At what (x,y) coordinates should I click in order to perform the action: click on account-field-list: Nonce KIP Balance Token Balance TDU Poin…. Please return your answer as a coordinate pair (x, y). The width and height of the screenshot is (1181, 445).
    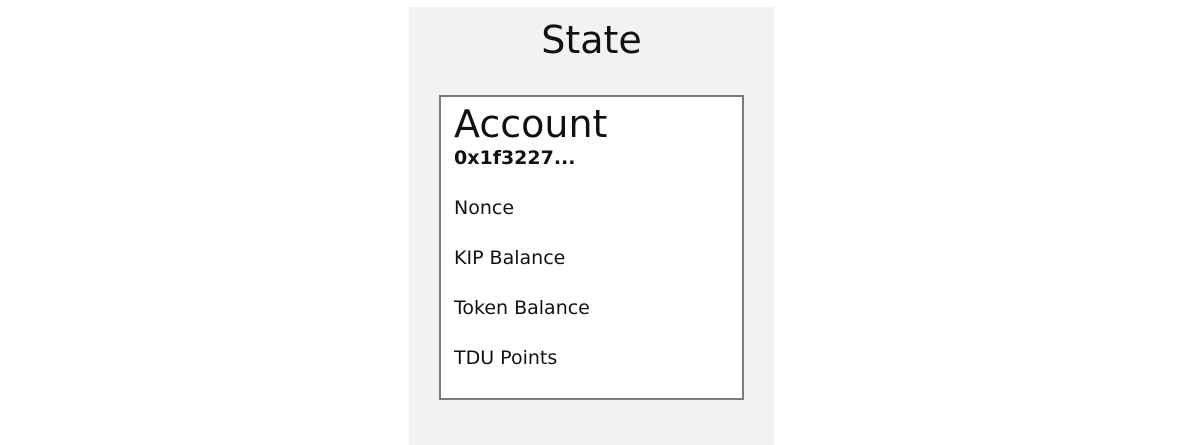
    Looking at the image, I should click on (522, 299).